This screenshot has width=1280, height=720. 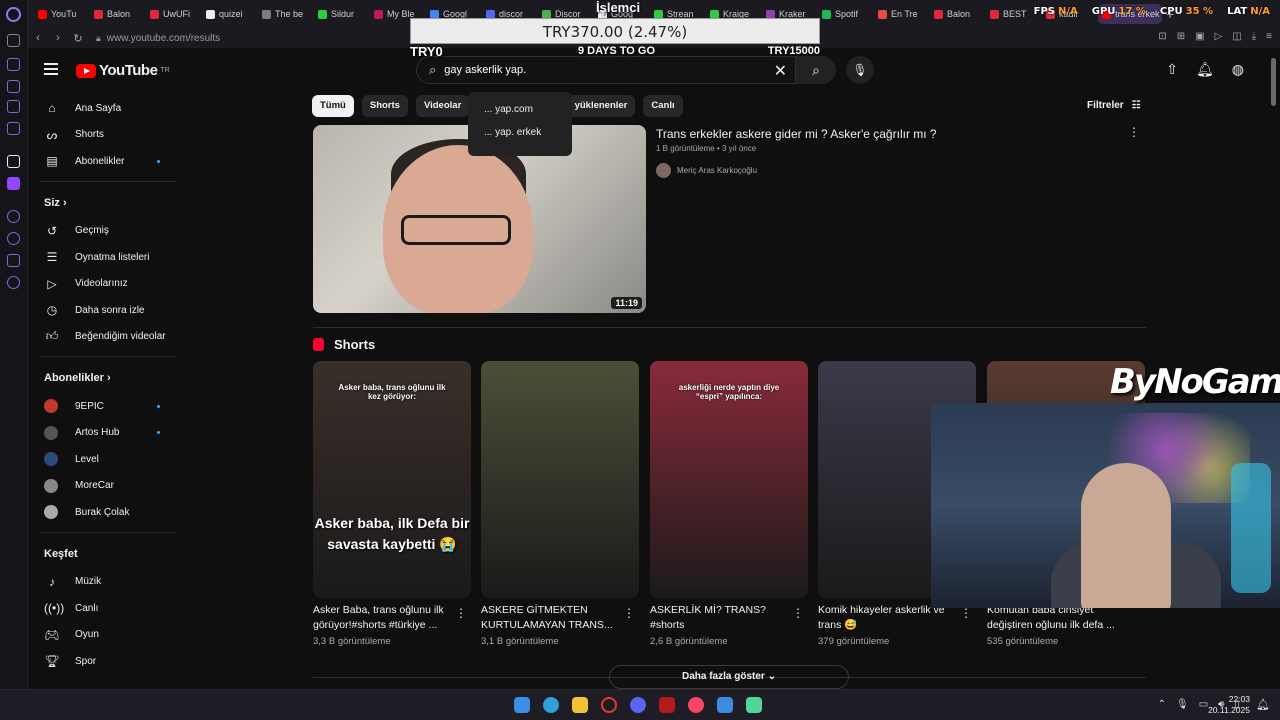 I want to click on browser-tab: UwUFi, so click(x=174, y=14).